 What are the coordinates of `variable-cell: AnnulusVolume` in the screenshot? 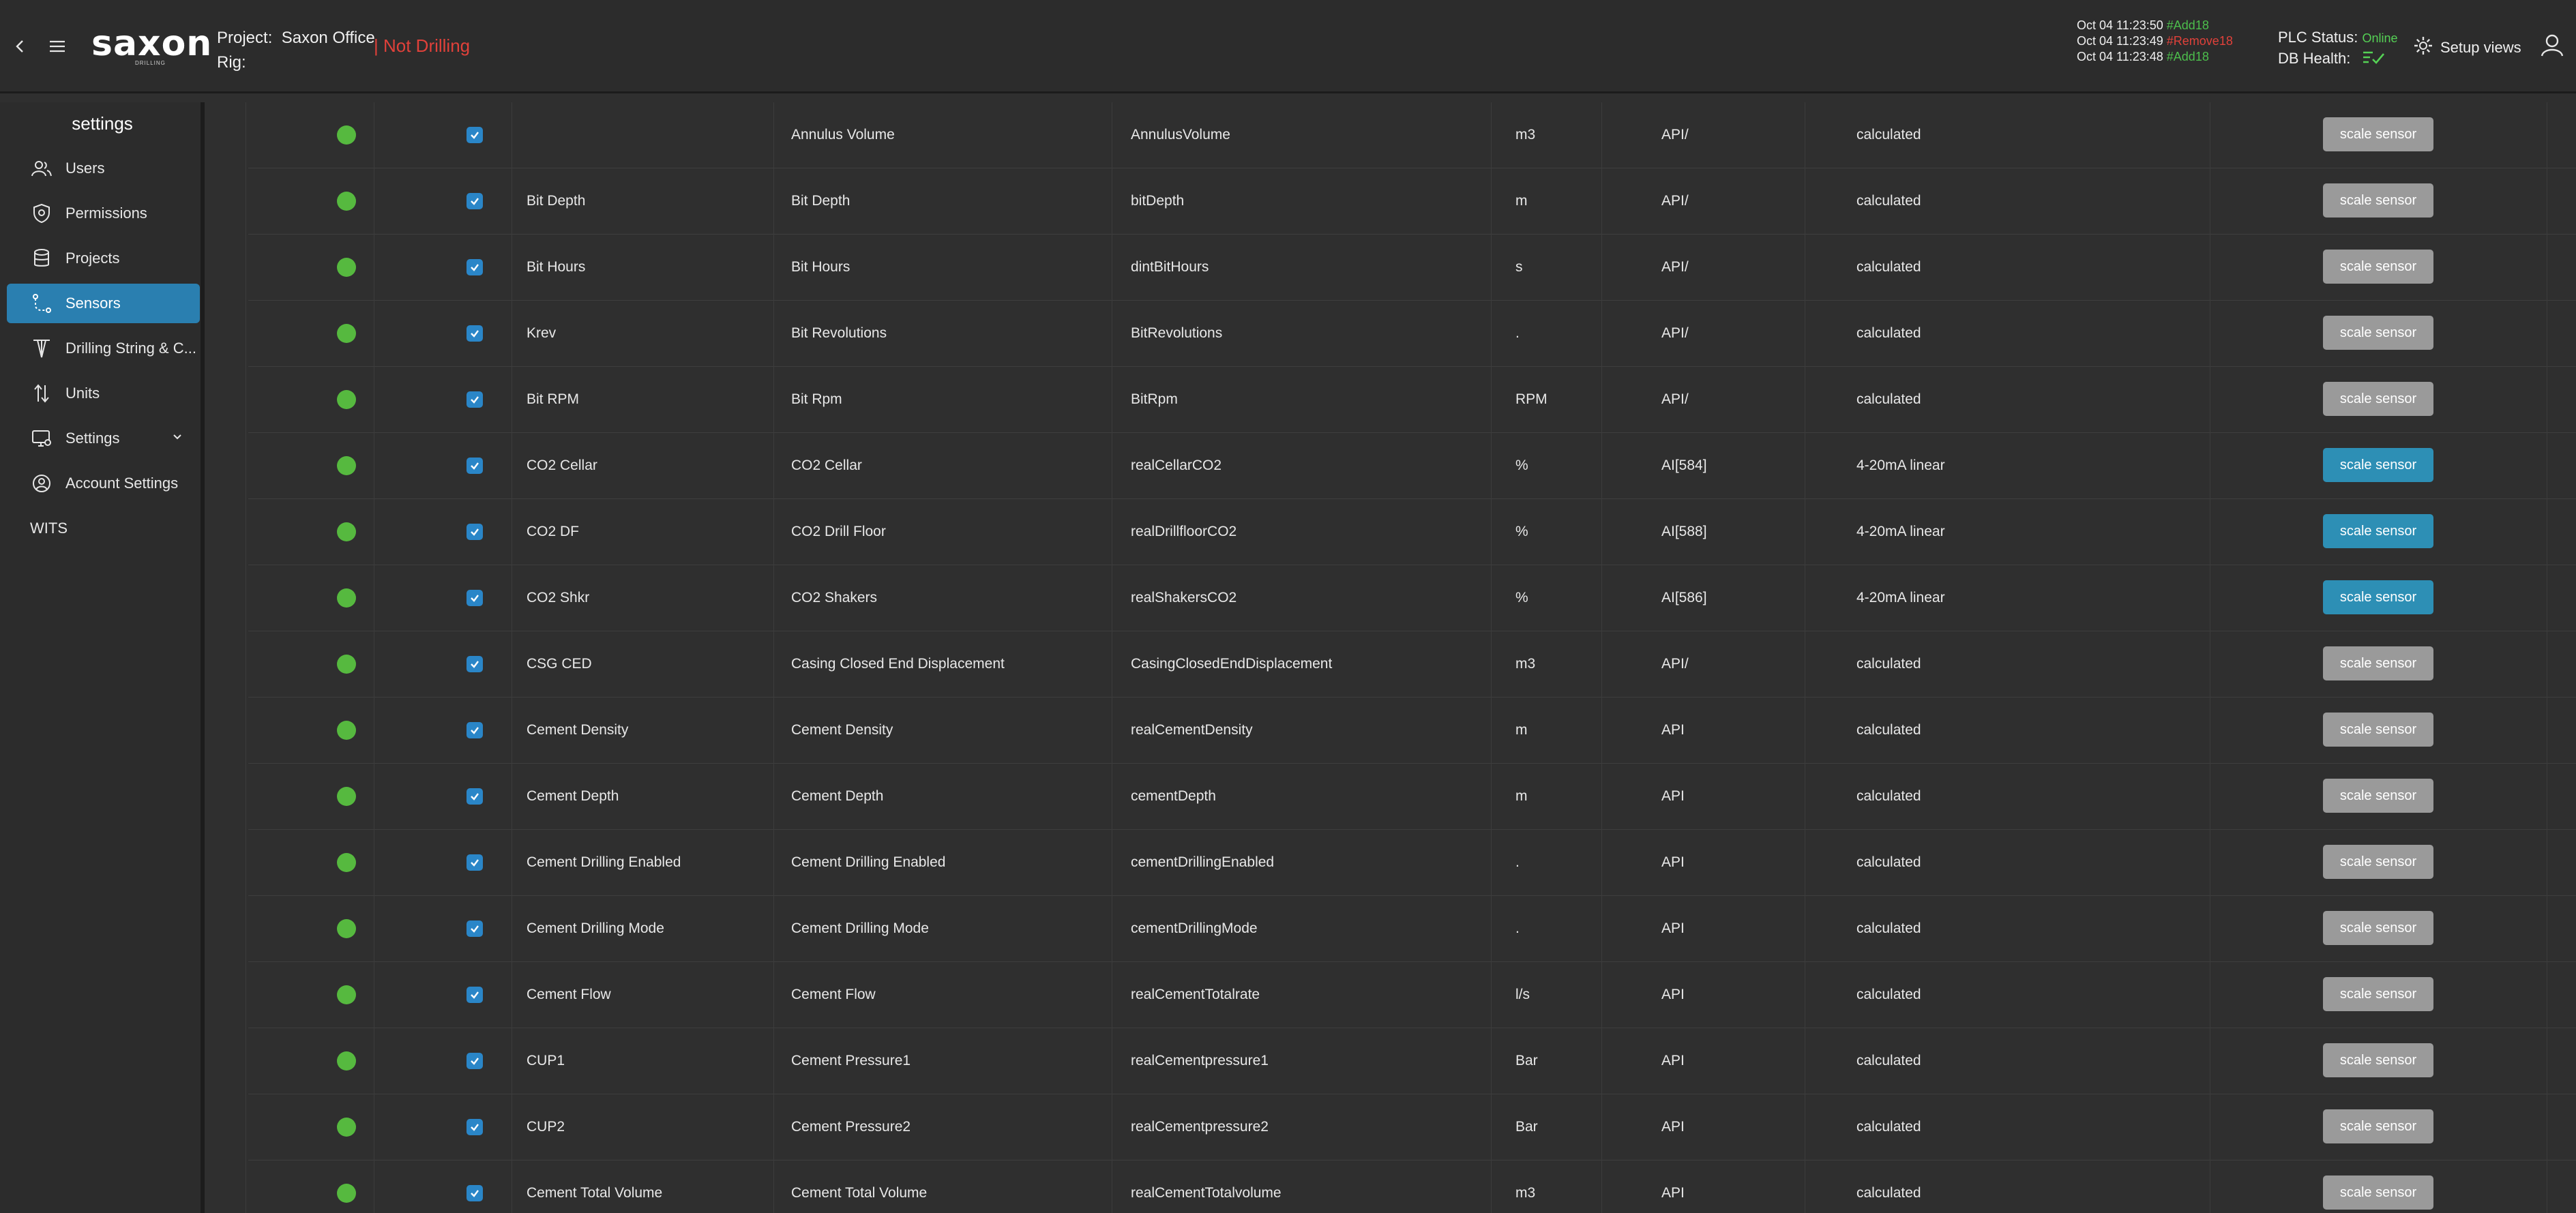 It's located at (1180, 135).